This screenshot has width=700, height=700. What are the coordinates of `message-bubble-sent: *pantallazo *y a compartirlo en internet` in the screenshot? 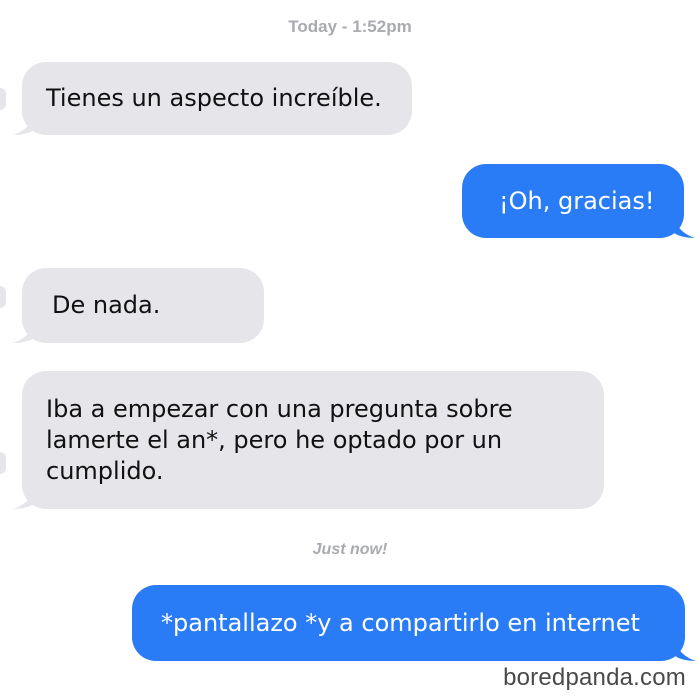 It's located at (414, 623).